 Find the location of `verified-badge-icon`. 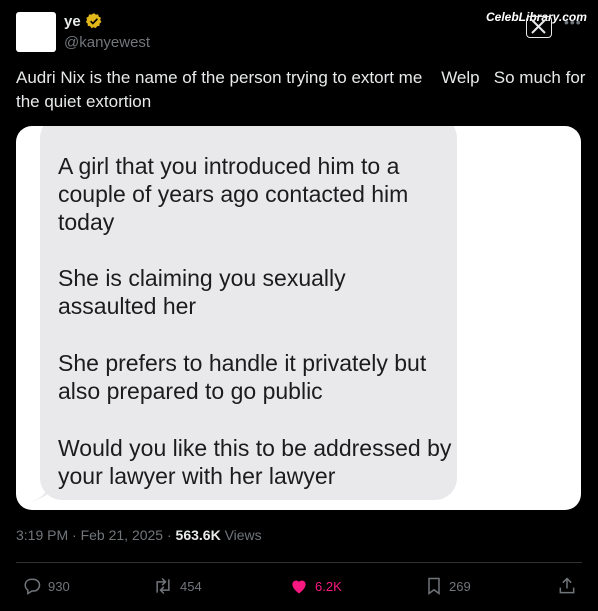

verified-badge-icon is located at coordinates (94, 21).